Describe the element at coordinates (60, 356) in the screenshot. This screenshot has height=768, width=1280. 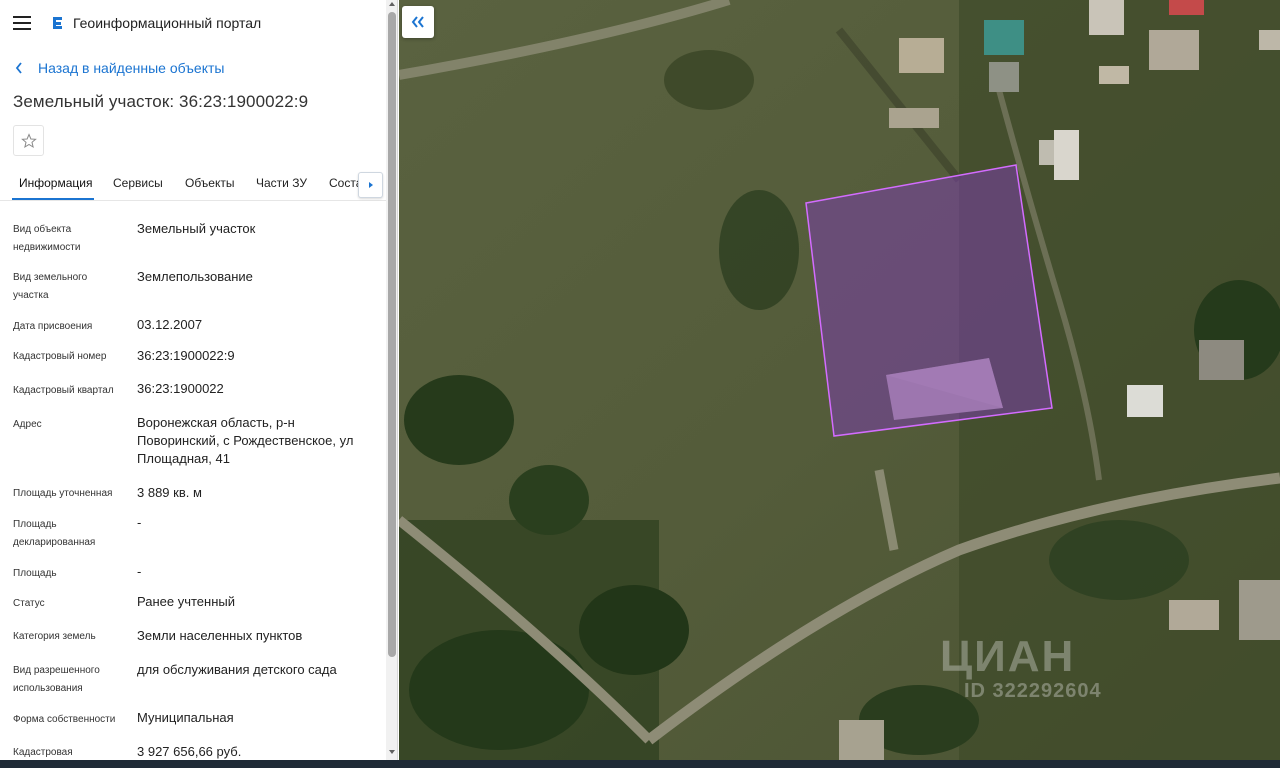
I see `label-cadastral-number: Кадастровый номер` at that location.